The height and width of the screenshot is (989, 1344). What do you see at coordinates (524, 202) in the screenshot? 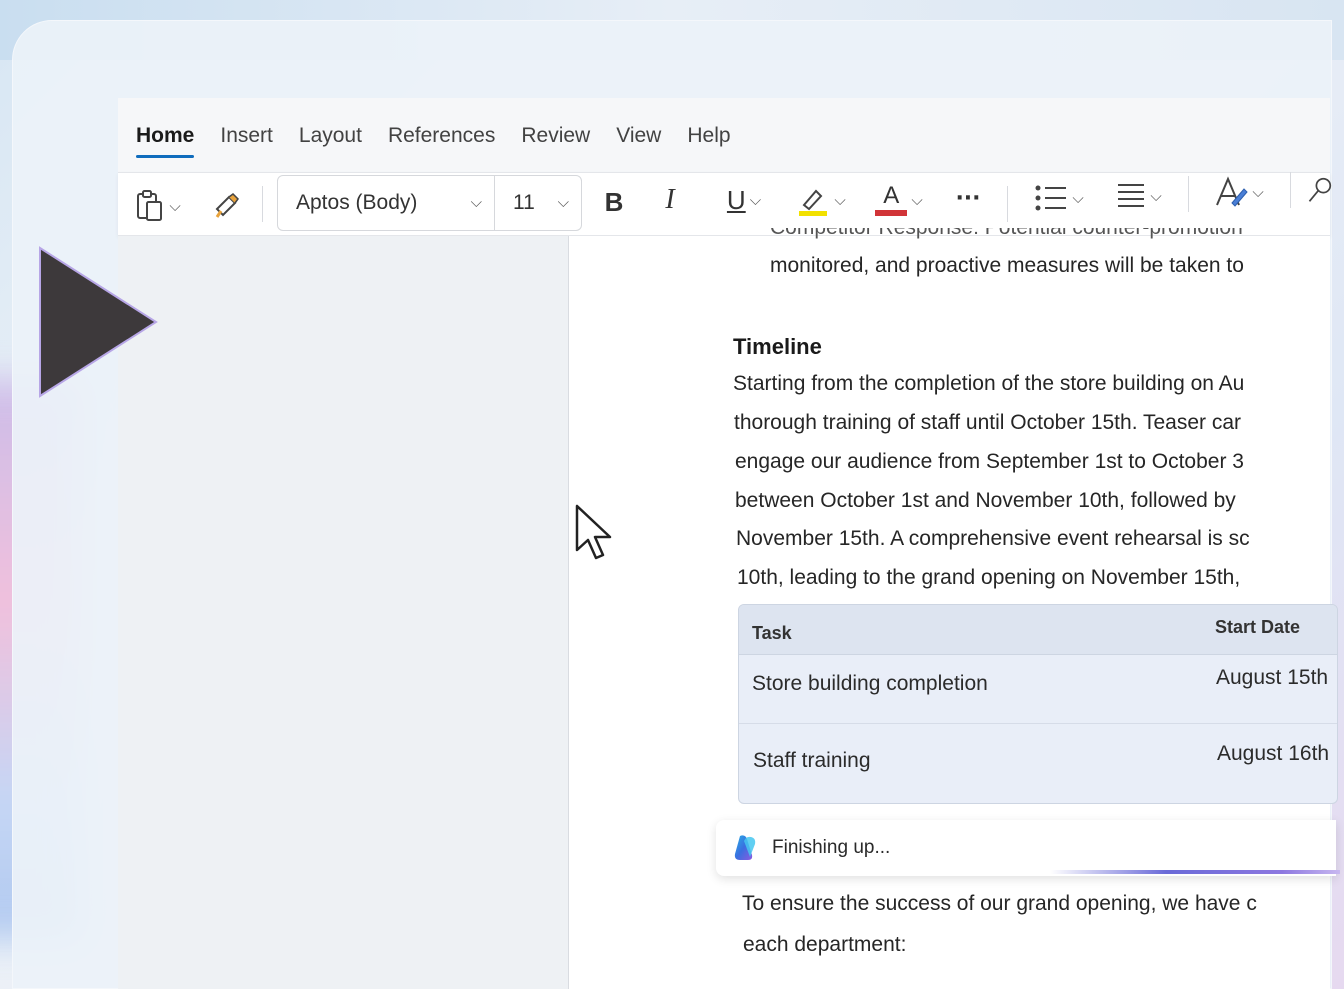
I see `font-size-value: 11` at bounding box center [524, 202].